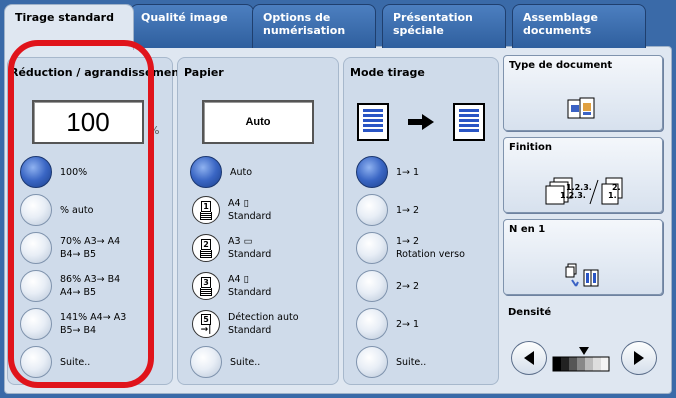 The height and width of the screenshot is (398, 676). I want to click on reduction-option-auto: % auto, so click(56, 210).